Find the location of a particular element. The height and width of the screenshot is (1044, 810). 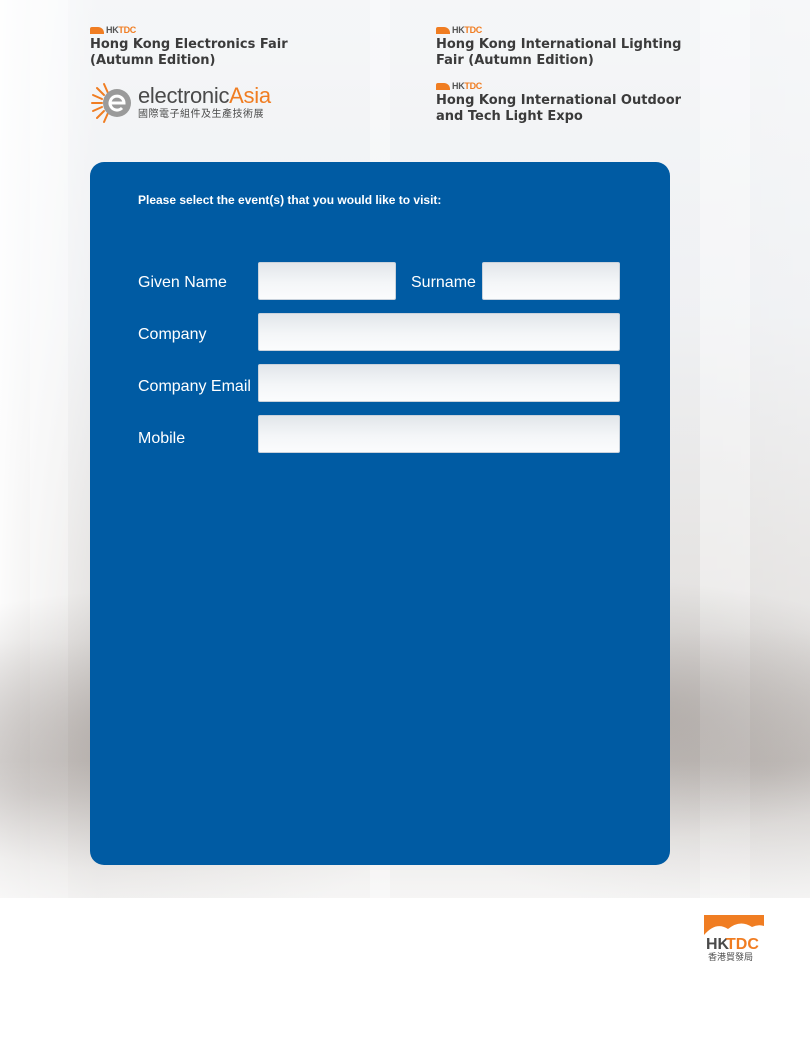

event-title-edition: Fair (Autumn Edition) is located at coordinates (515, 60).